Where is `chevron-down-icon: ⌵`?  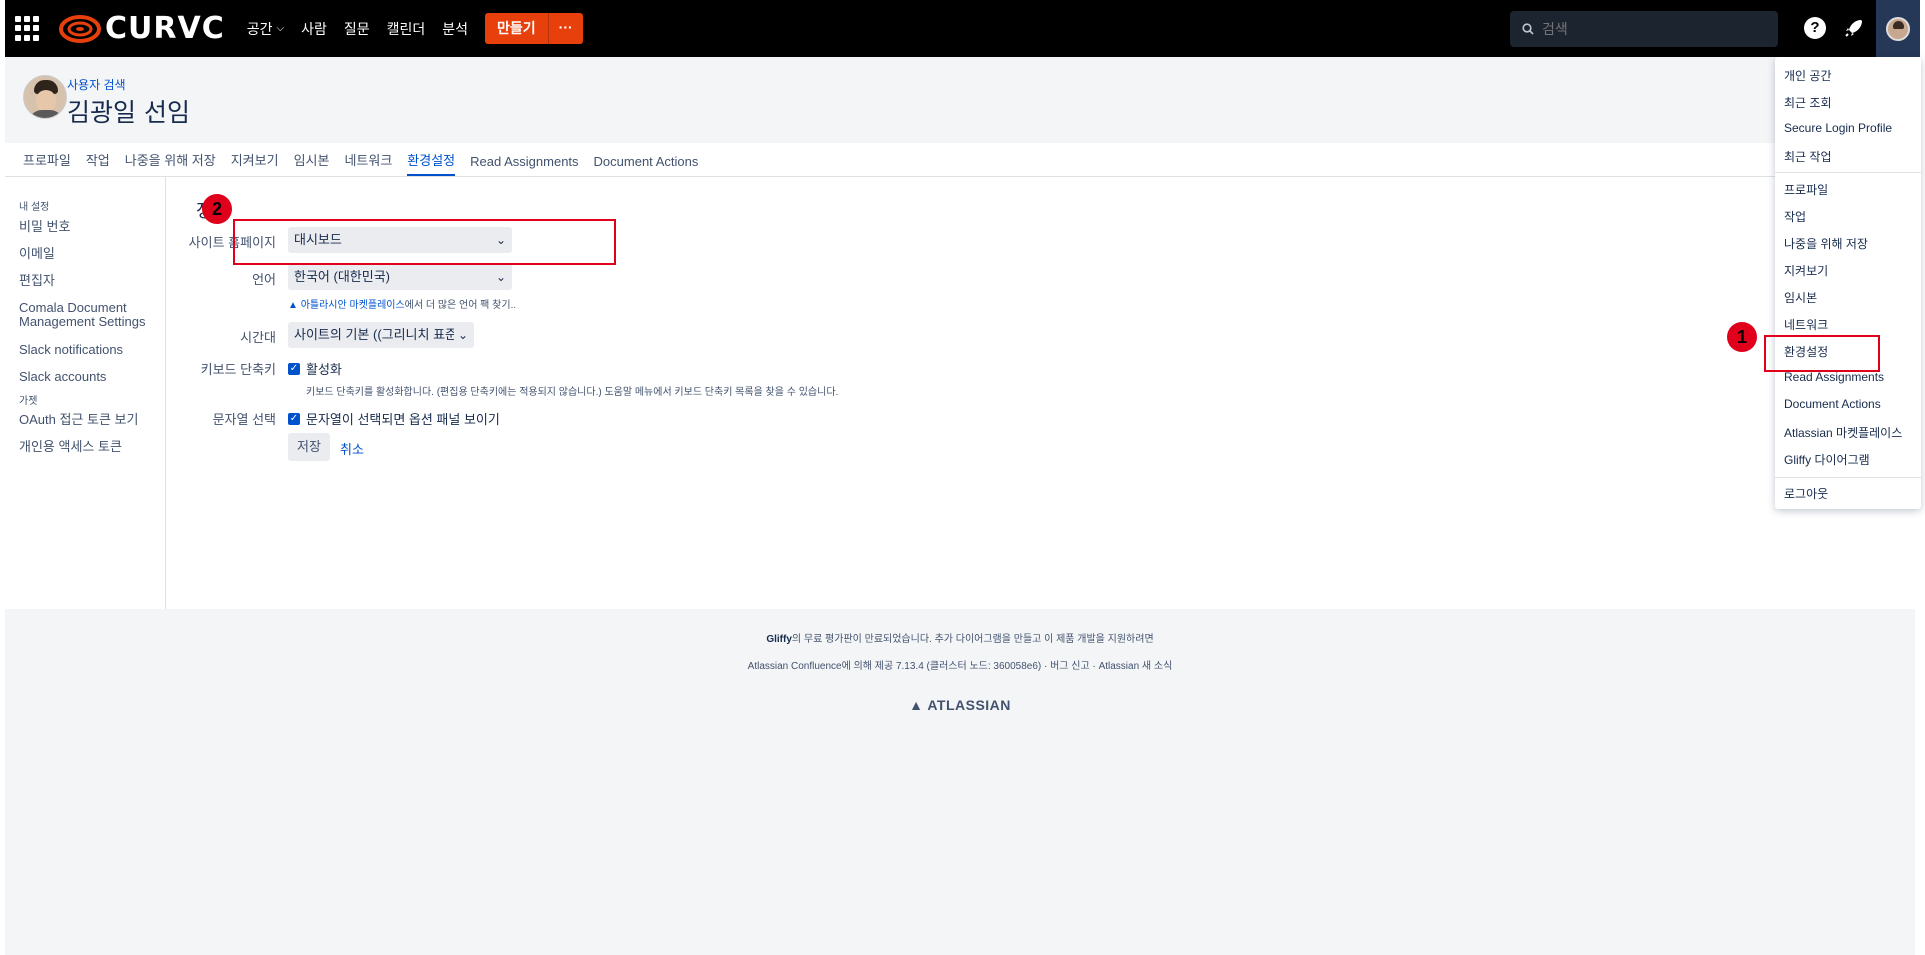 chevron-down-icon: ⌵ is located at coordinates (280, 28).